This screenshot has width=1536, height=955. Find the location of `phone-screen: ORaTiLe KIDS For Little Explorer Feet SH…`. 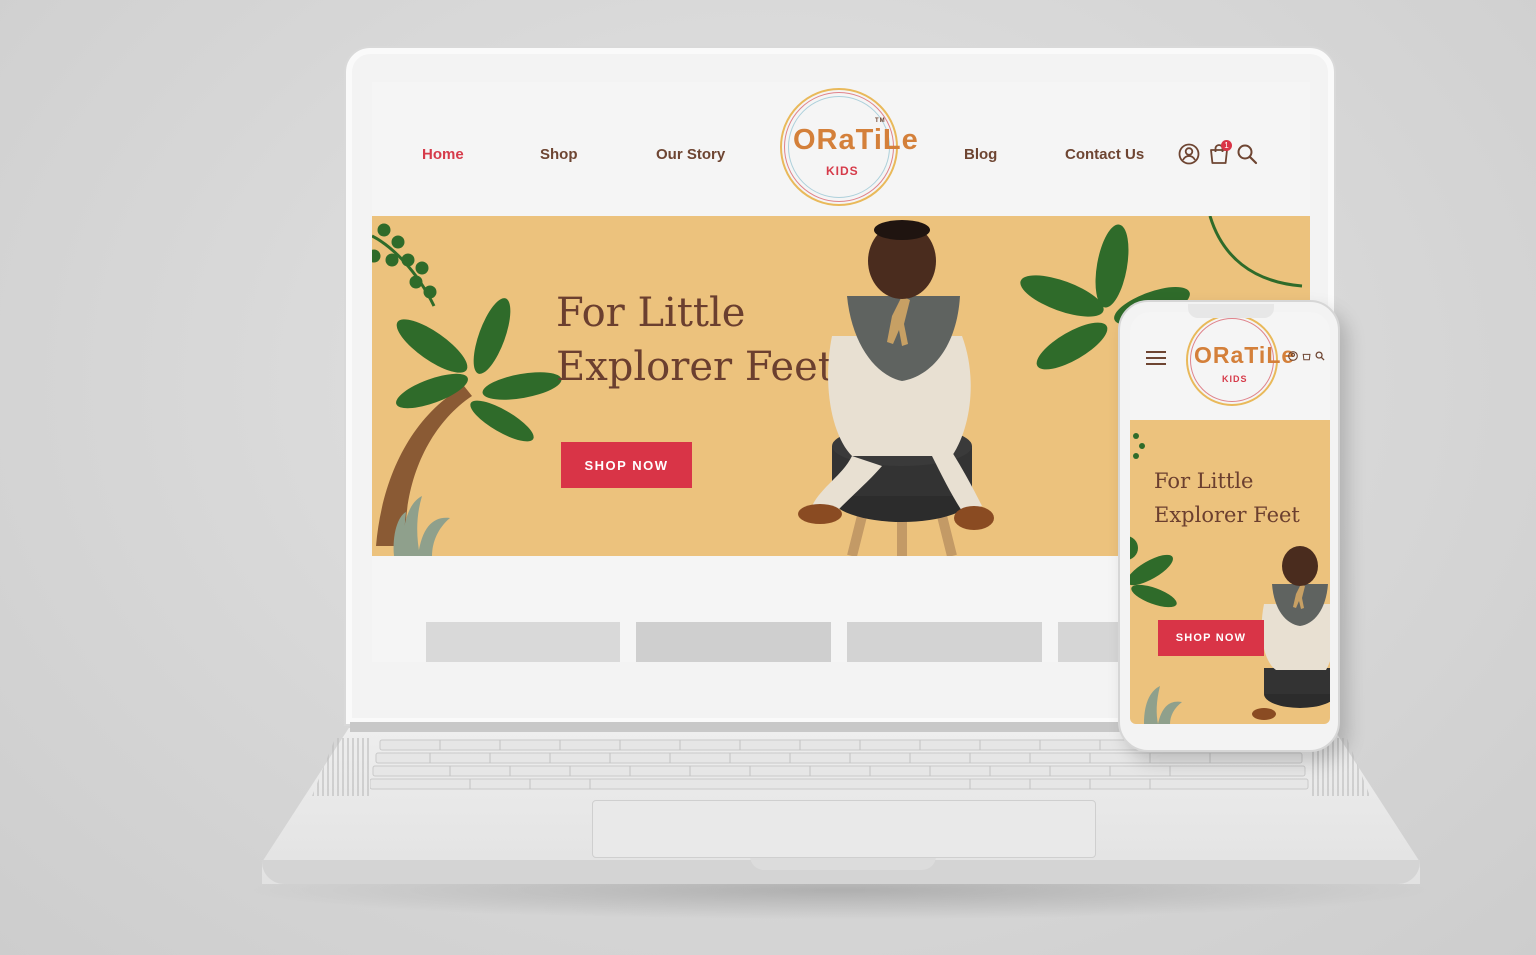

phone-screen: ORaTiLe KIDS For Little Explorer Feet SH… is located at coordinates (1230, 518).